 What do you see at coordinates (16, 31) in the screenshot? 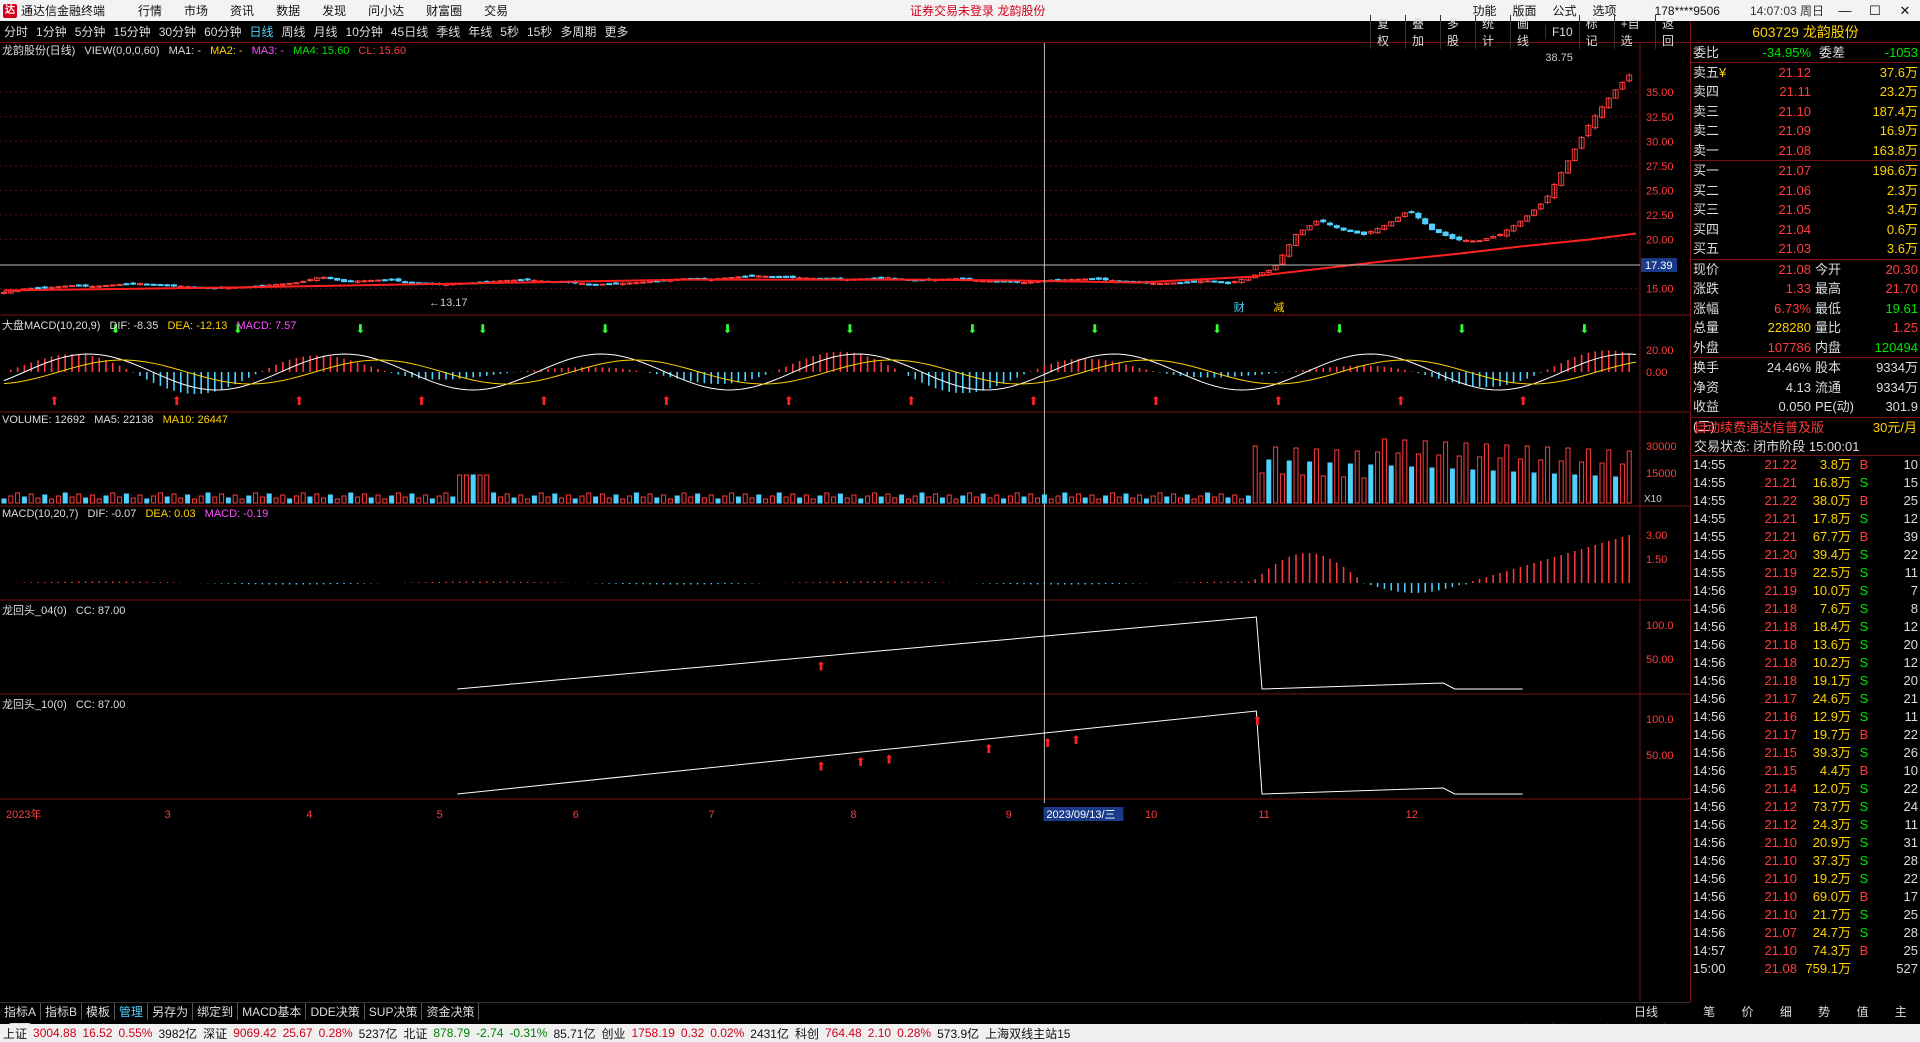
I see `period-tab: 分时` at bounding box center [16, 31].